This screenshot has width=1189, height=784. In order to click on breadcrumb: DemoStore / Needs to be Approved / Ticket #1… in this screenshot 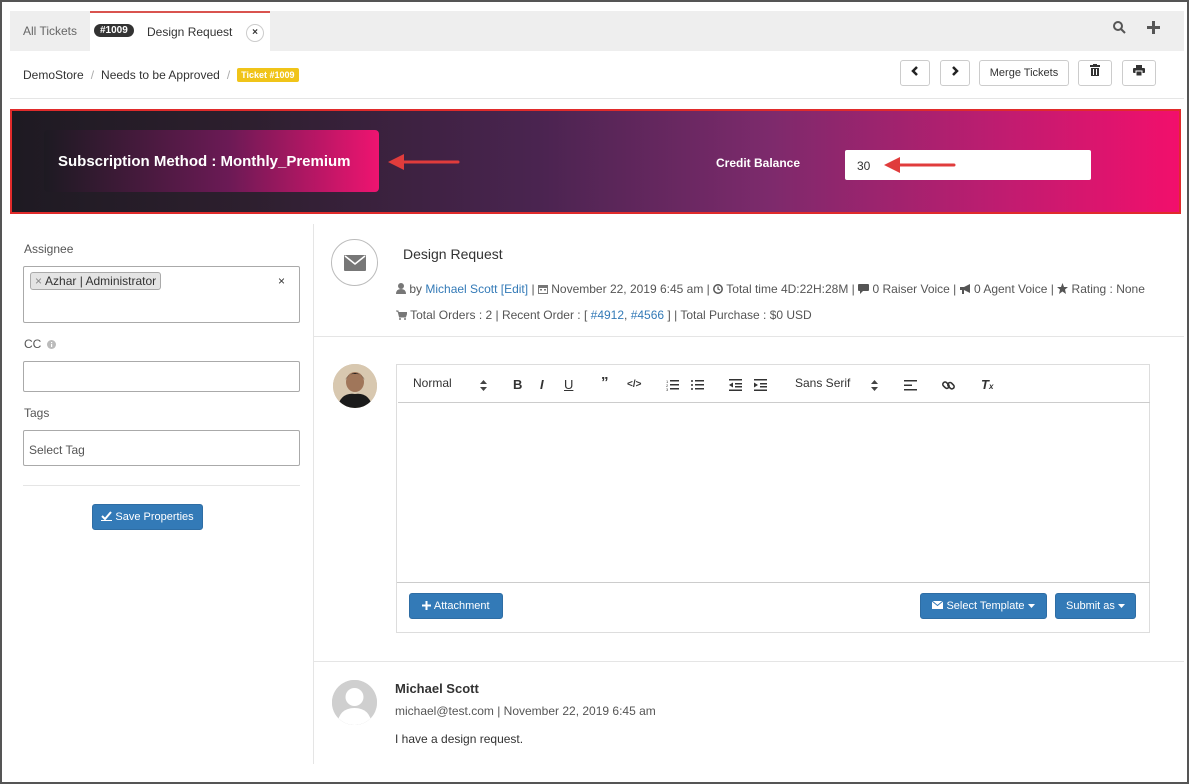, I will do `click(161, 75)`.